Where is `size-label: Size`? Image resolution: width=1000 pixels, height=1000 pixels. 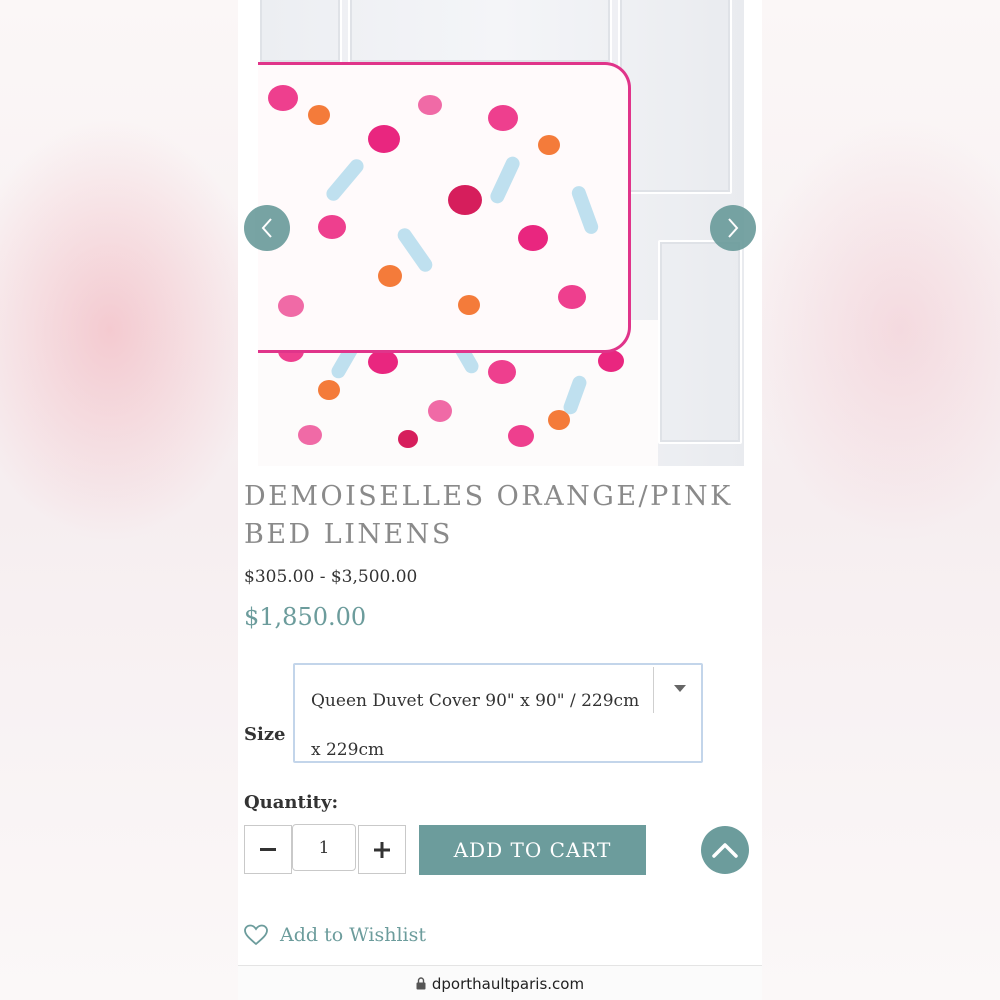 size-label: Size is located at coordinates (265, 734).